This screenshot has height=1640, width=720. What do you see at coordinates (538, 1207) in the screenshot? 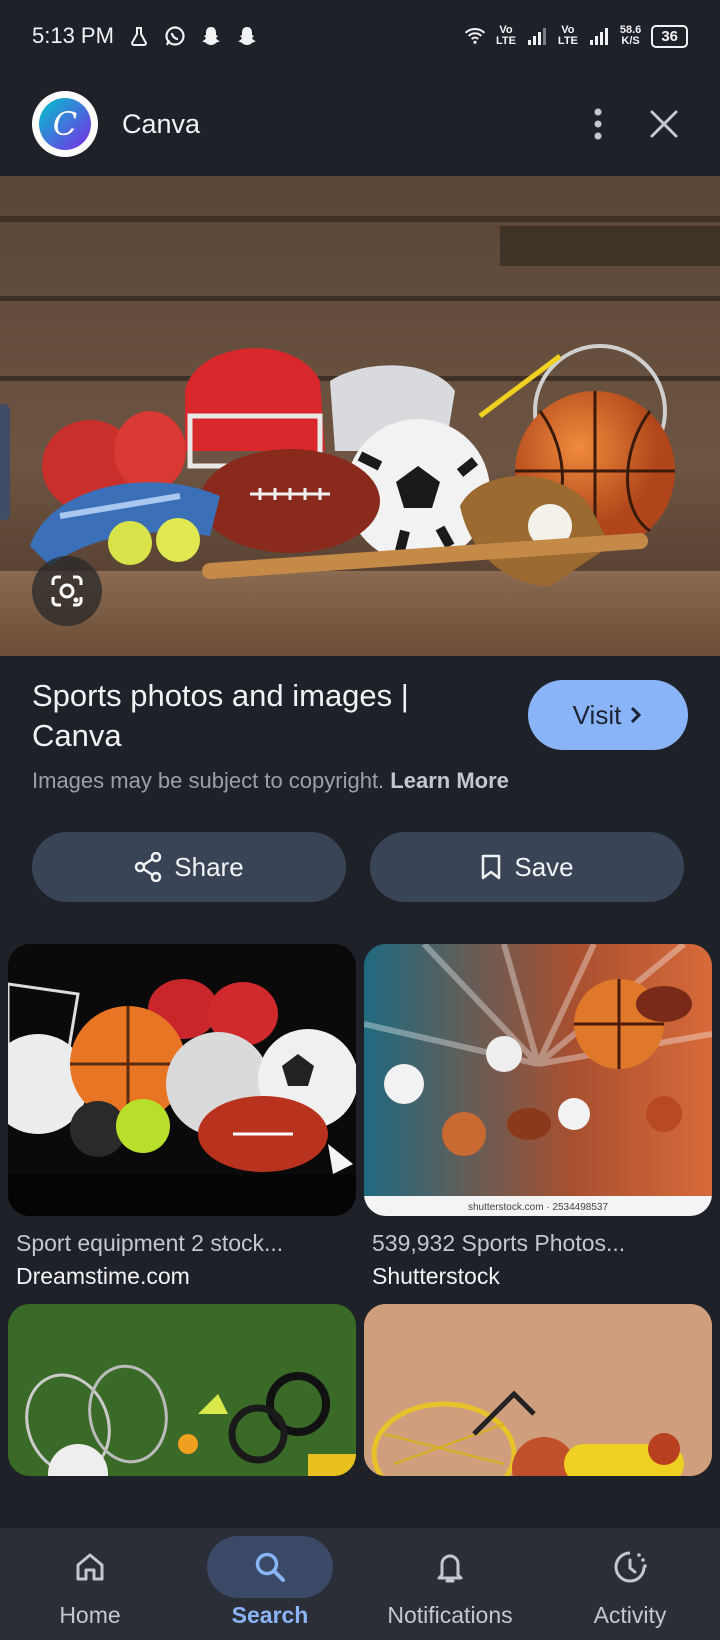
I see `watermark-text: shutterstock.com · 2534498537` at bounding box center [538, 1207].